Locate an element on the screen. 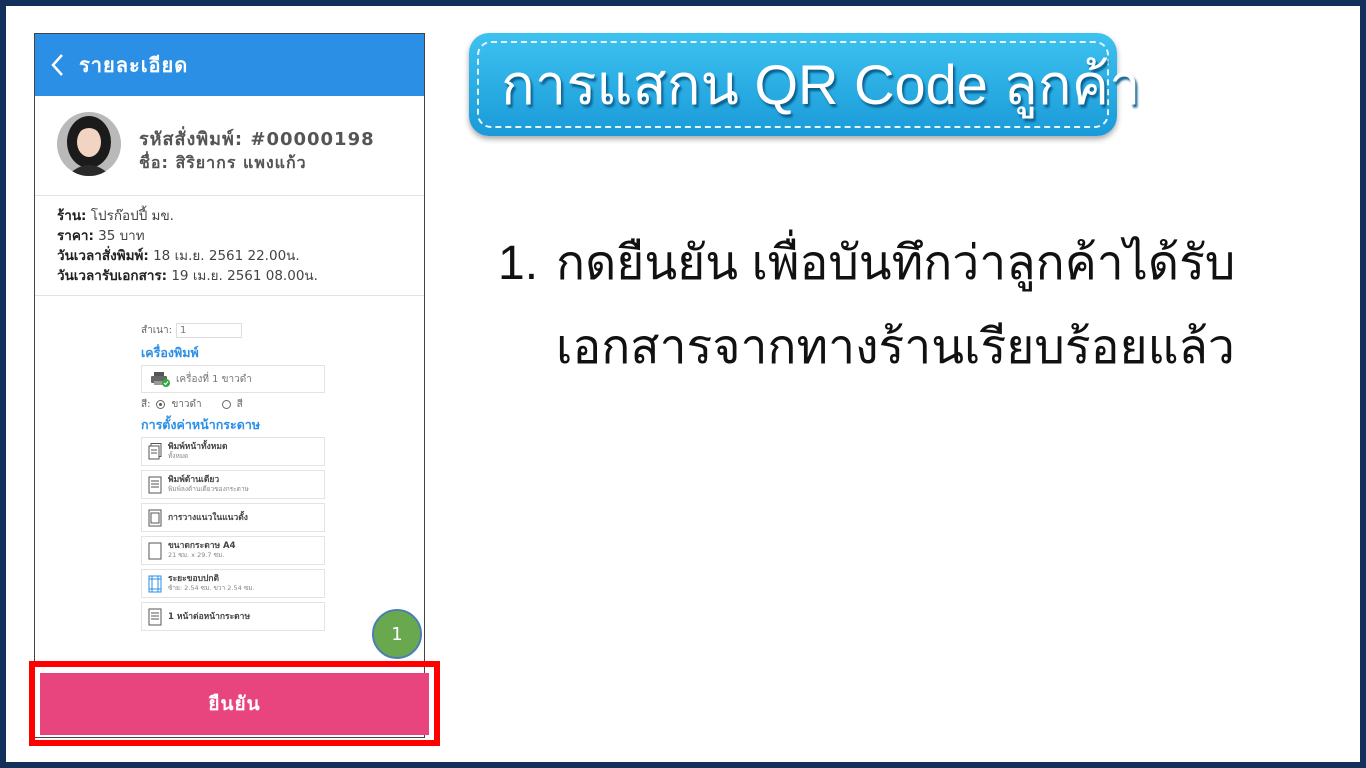  price-row: ราคา: 35 บาท is located at coordinates (101, 236).